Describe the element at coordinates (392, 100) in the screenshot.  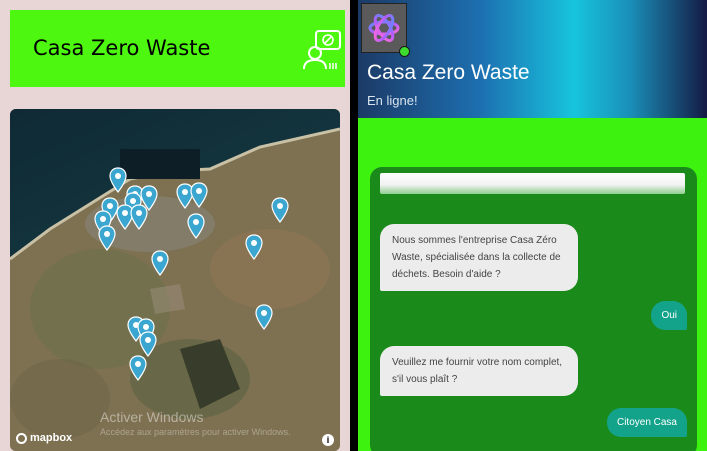
I see `online-status-text: En ligne!` at that location.